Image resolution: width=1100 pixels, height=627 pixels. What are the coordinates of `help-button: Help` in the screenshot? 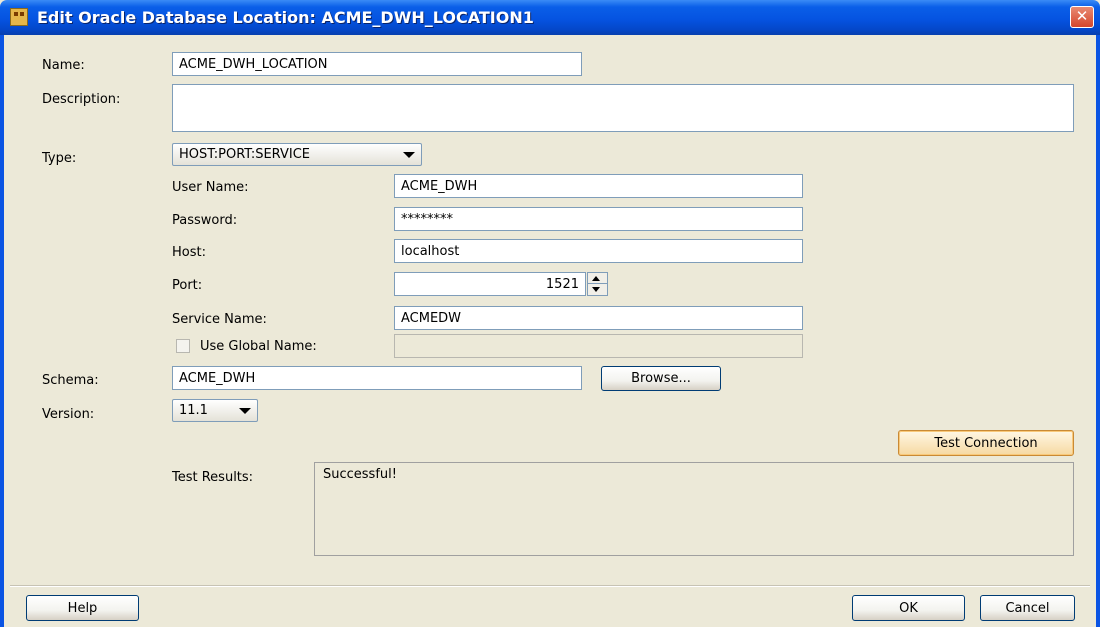 It's located at (82, 608).